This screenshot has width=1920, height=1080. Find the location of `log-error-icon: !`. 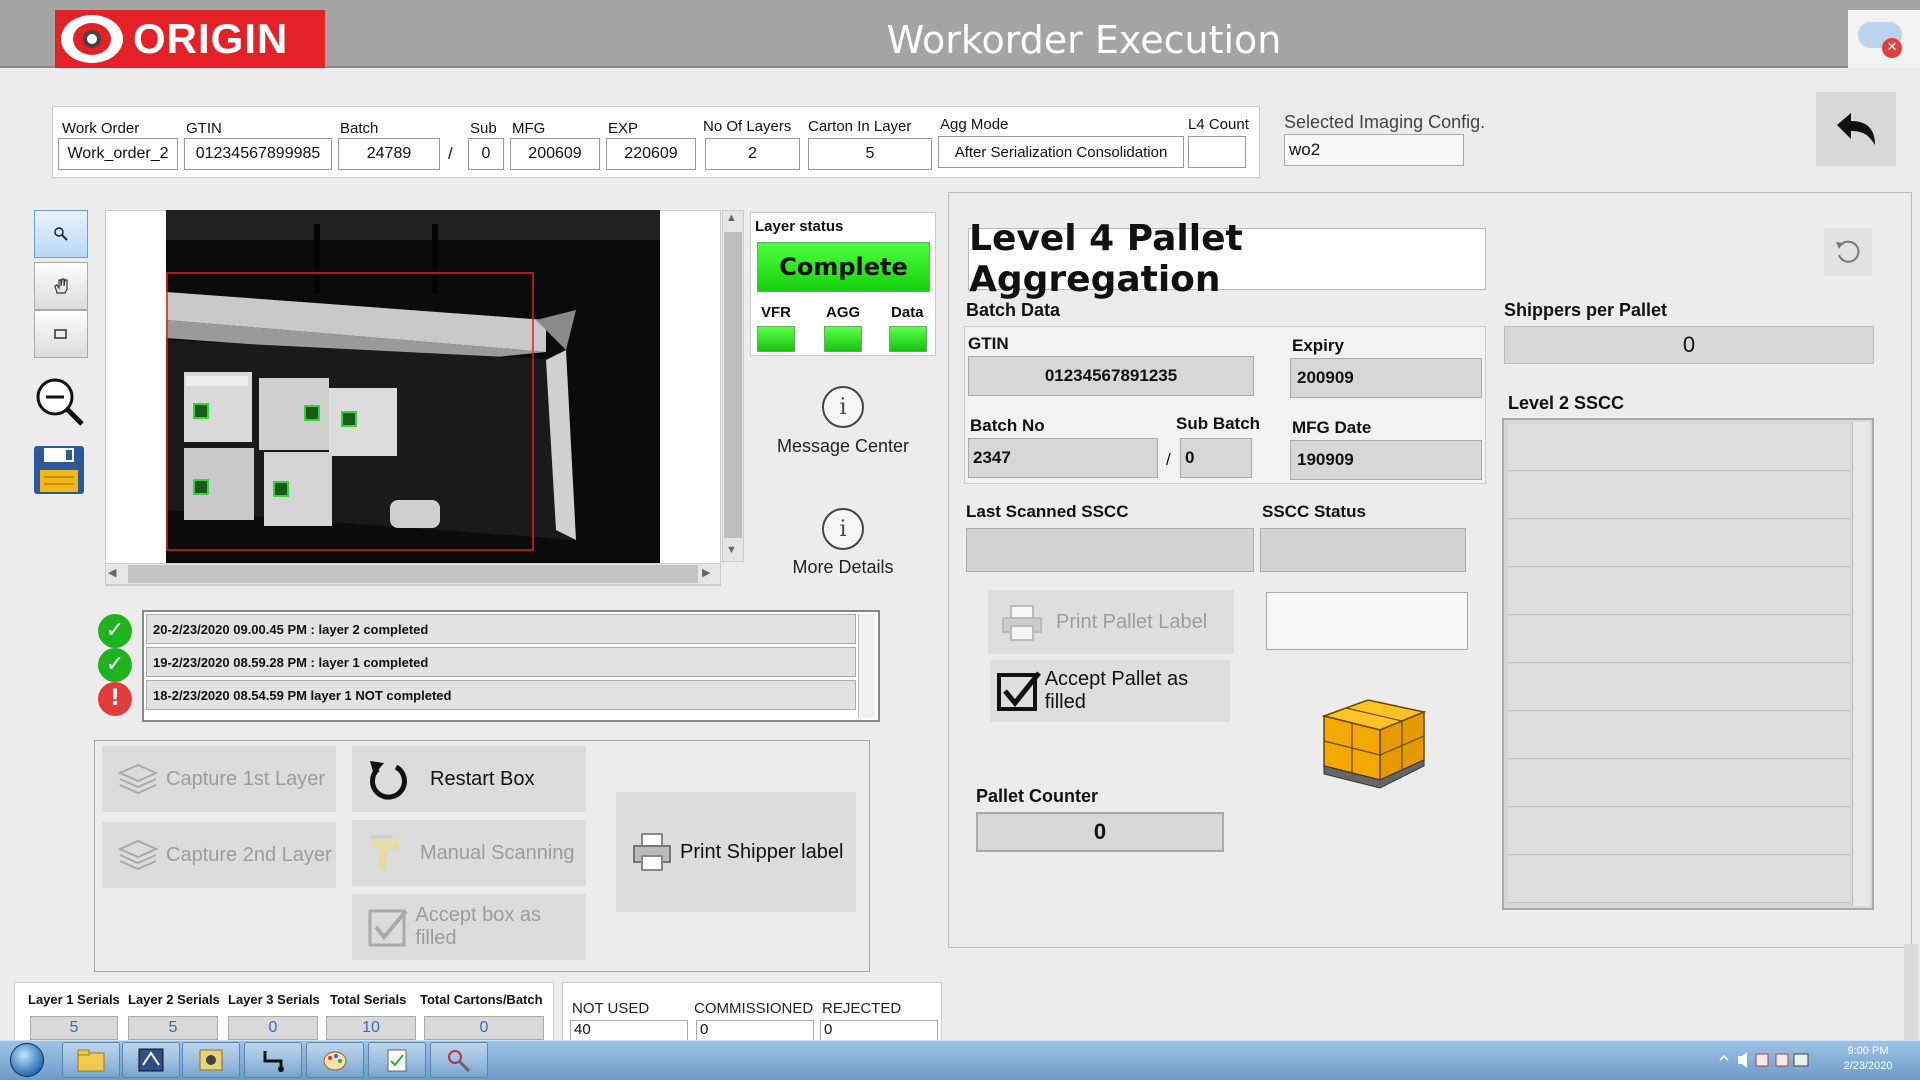

log-error-icon: ! is located at coordinates (115, 699).